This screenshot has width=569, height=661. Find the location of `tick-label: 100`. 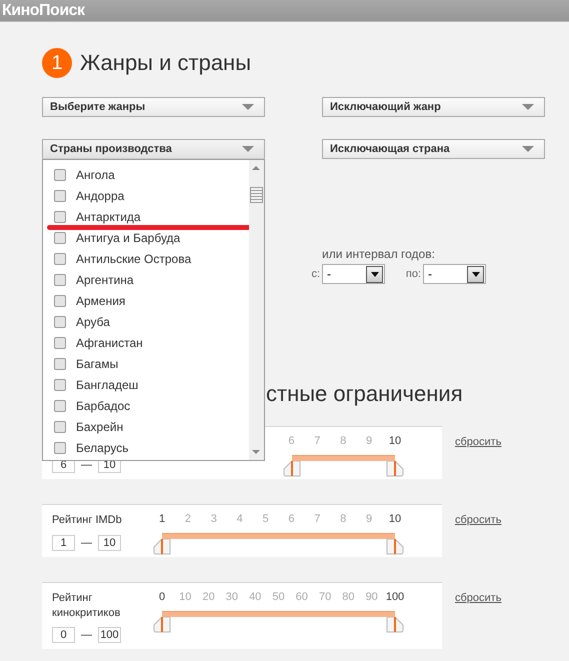

tick-label: 100 is located at coordinates (395, 597).